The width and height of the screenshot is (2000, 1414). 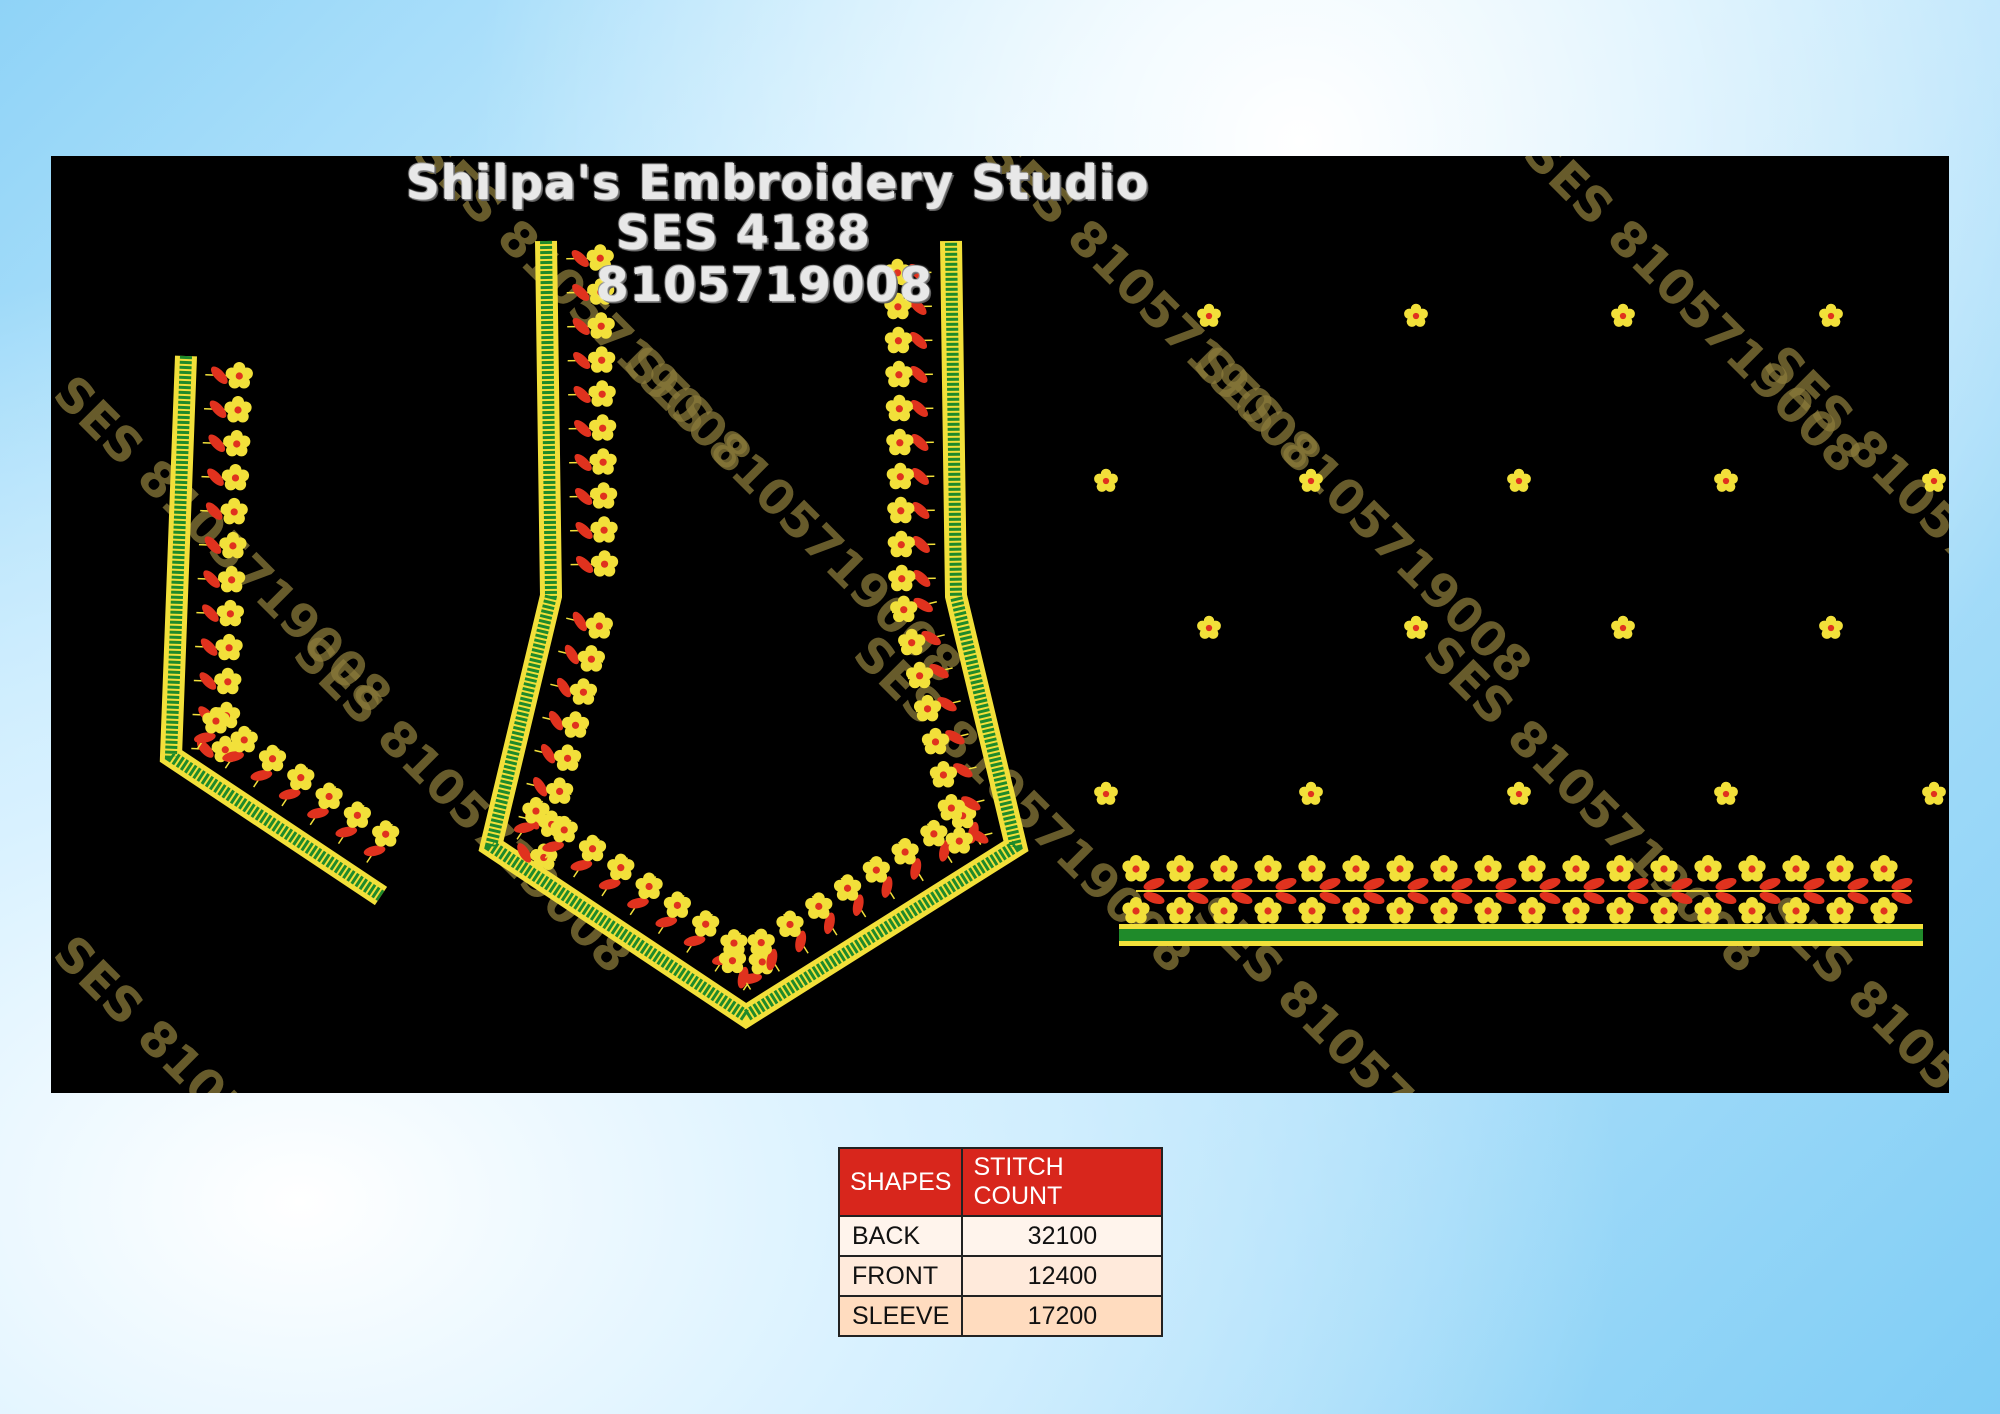 What do you see at coordinates (778, 183) in the screenshot?
I see `studio-name: Shilpa's Embroidery Studio` at bounding box center [778, 183].